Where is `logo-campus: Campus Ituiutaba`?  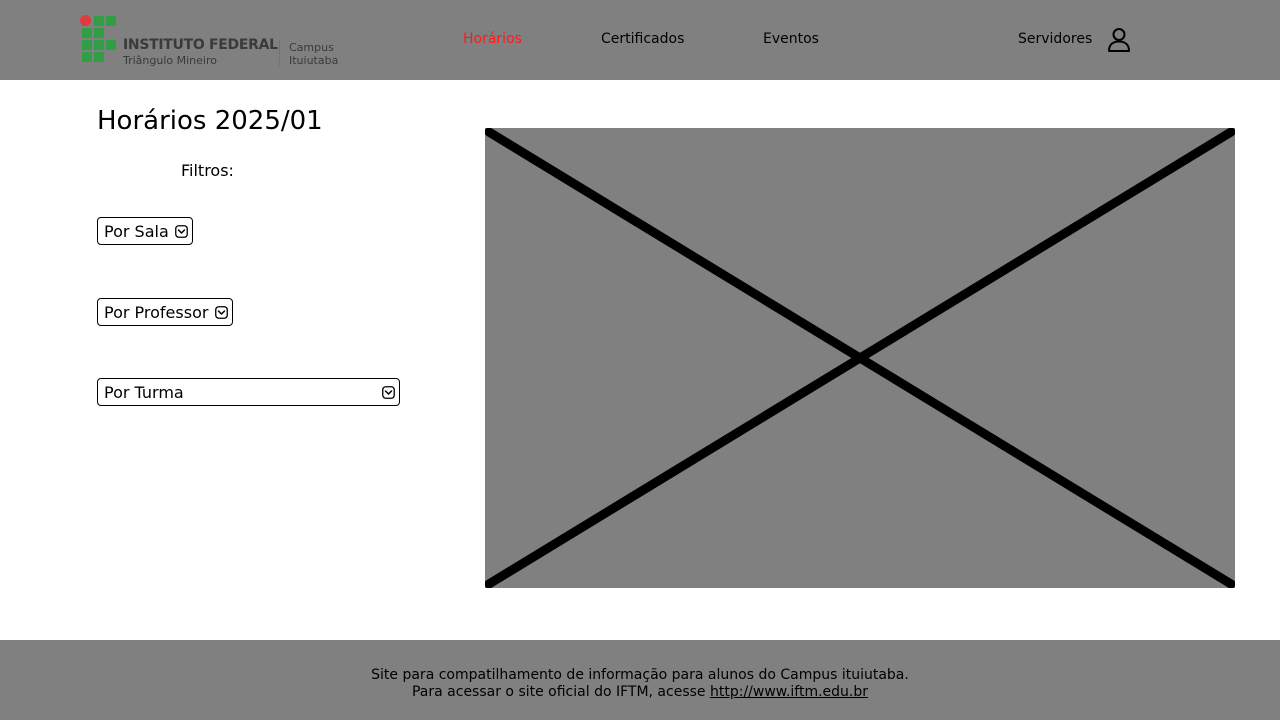 logo-campus: Campus Ituiutaba is located at coordinates (313, 54).